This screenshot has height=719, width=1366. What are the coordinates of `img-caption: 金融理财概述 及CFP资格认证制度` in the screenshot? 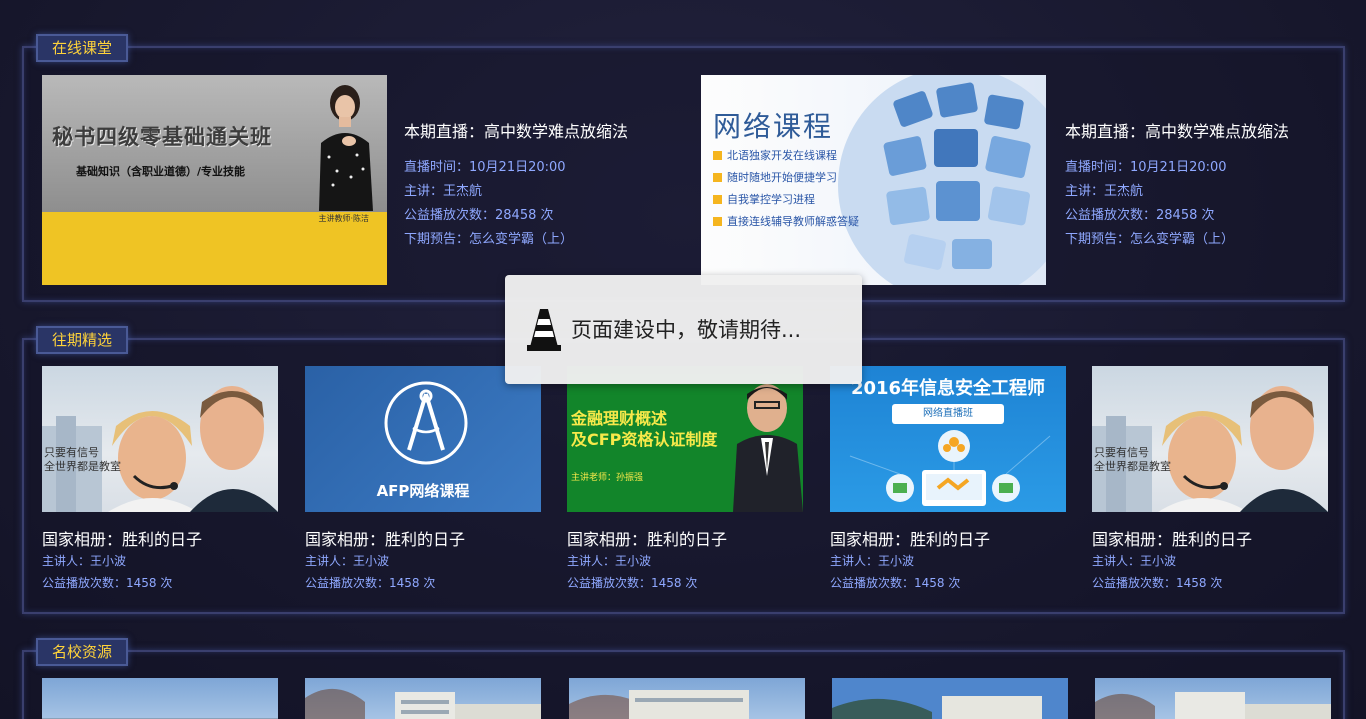 It's located at (644, 429).